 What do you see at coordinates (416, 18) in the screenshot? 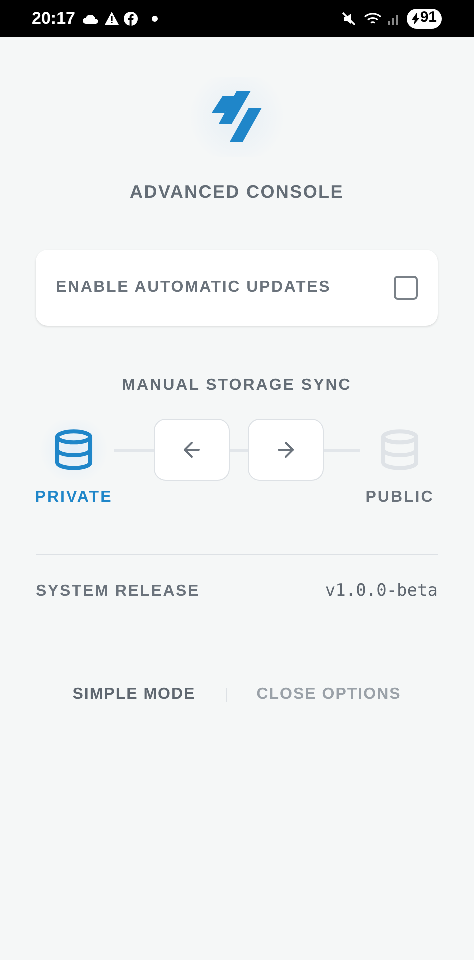
I see `charging-icon` at bounding box center [416, 18].